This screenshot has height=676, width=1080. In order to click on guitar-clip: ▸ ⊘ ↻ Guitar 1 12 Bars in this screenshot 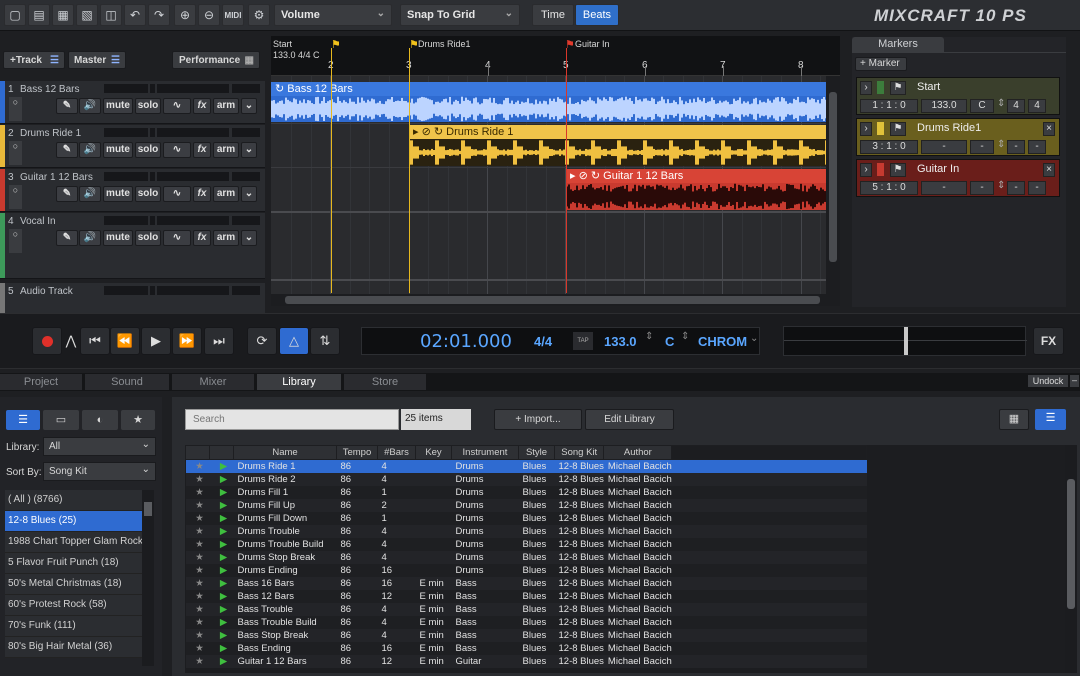, I will do `click(696, 189)`.